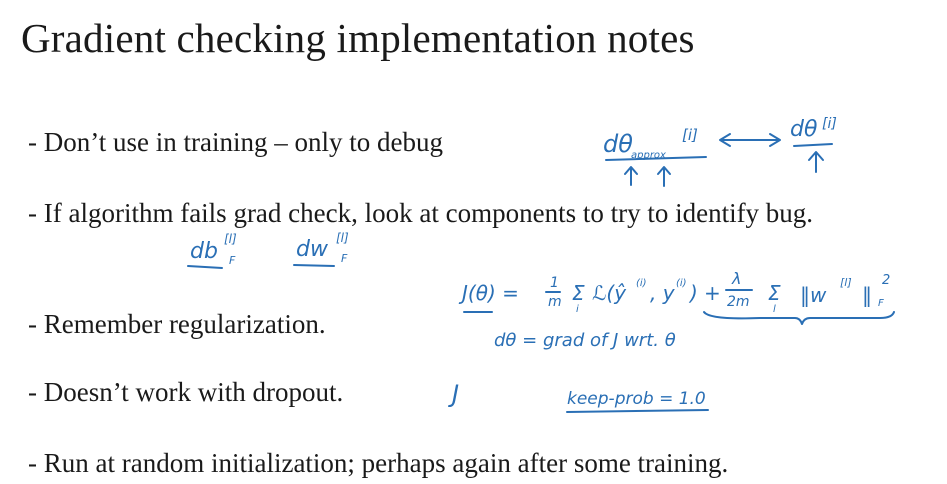 Image resolution: width=947 pixels, height=484 pixels. I want to click on frac-m-text: m, so click(555, 302).